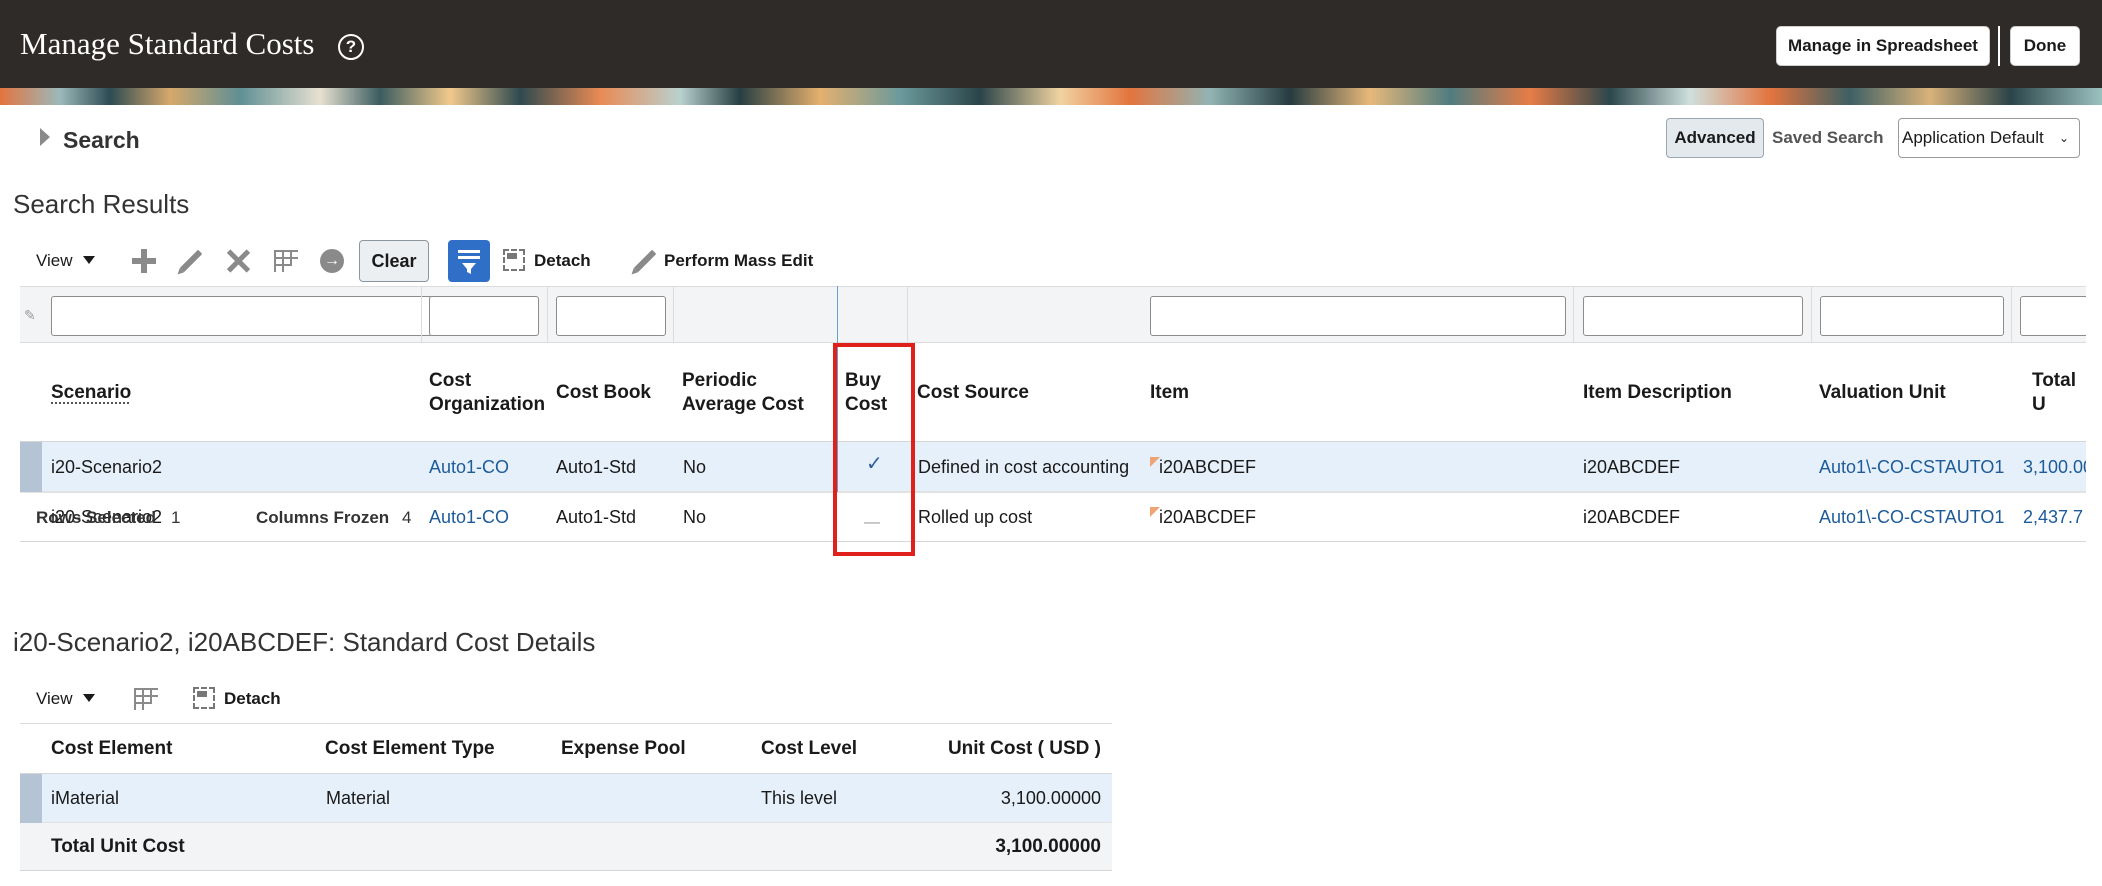 The image size is (2102, 886). Describe the element at coordinates (450, 380) in the screenshot. I see `header-line: Cost` at that location.